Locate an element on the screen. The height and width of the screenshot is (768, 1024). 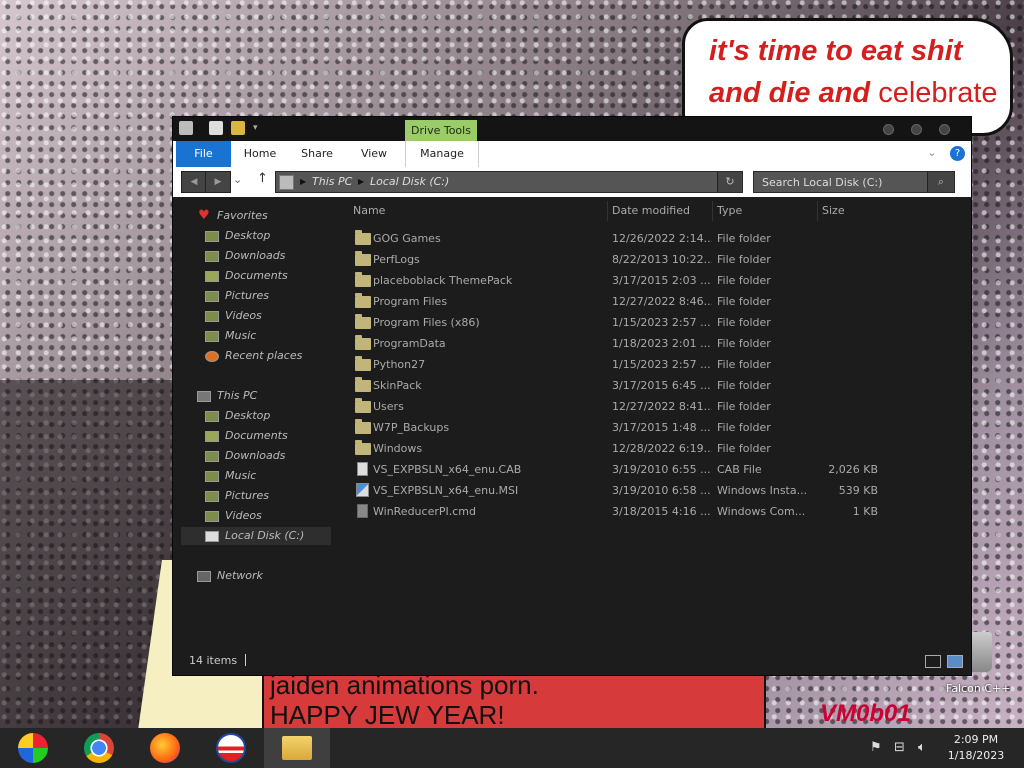
volume-icon: 🔈︎ is located at coordinates (922, 747).